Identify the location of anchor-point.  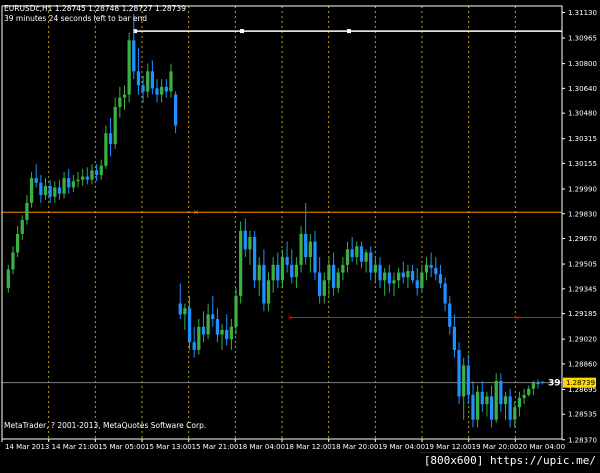
(349, 31).